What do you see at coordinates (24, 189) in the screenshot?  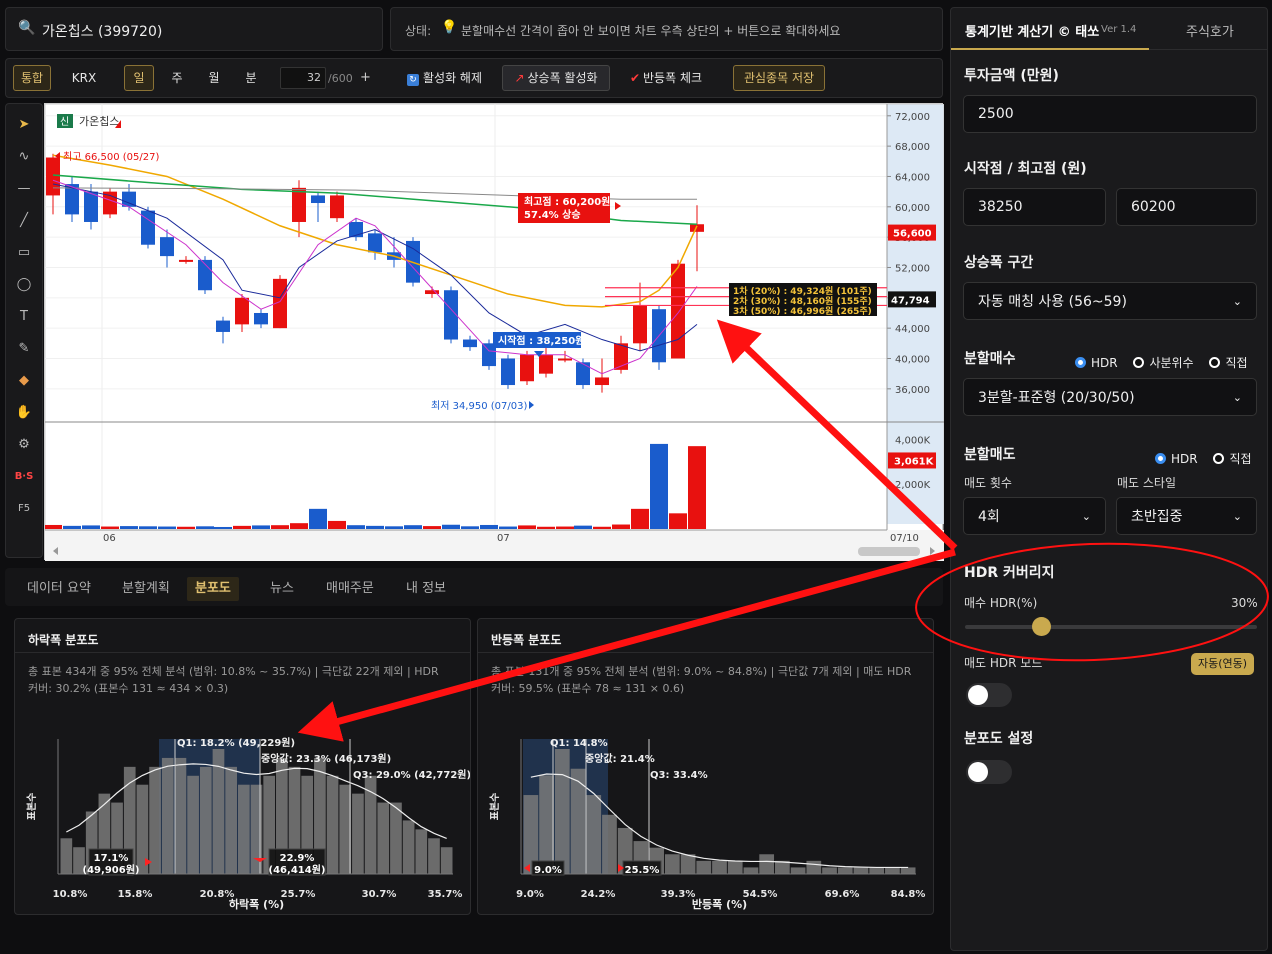 I see `hline-icon: —` at bounding box center [24, 189].